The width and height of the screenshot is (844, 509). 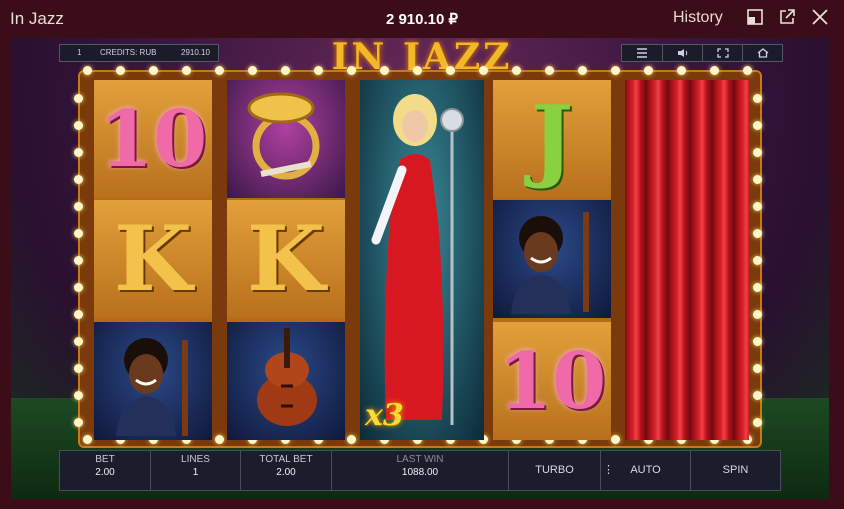 I want to click on home-icon, so click(x=762, y=53).